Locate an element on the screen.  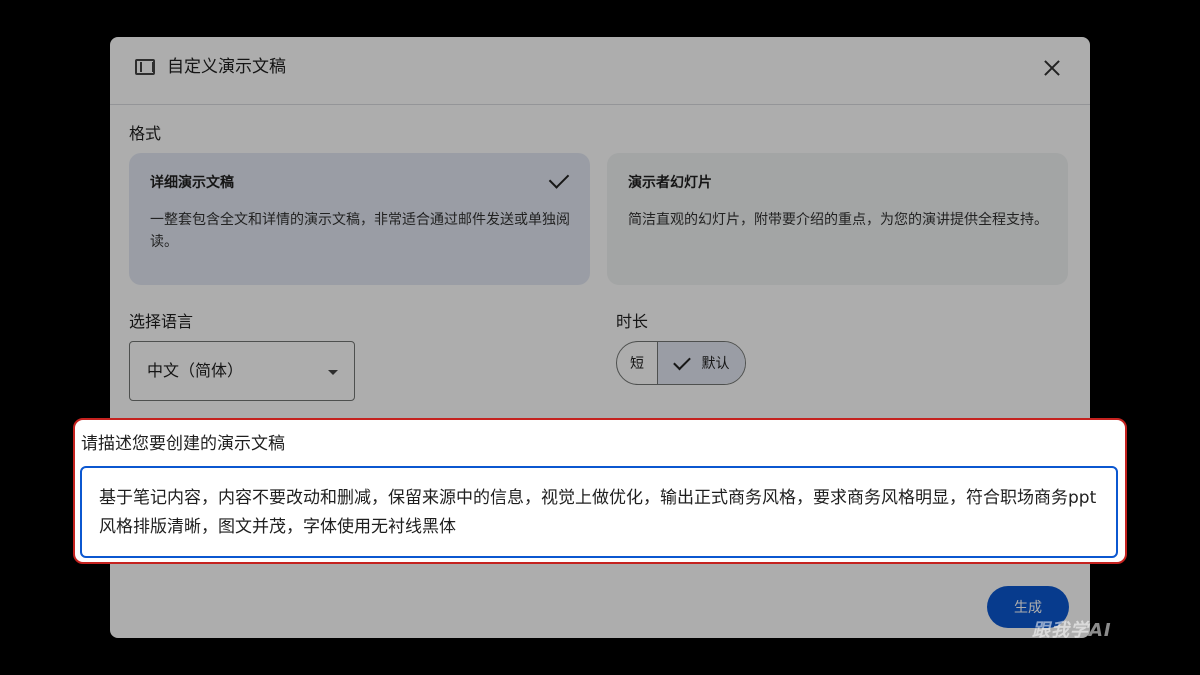
duration-default-button: 默认 is located at coordinates (701, 363).